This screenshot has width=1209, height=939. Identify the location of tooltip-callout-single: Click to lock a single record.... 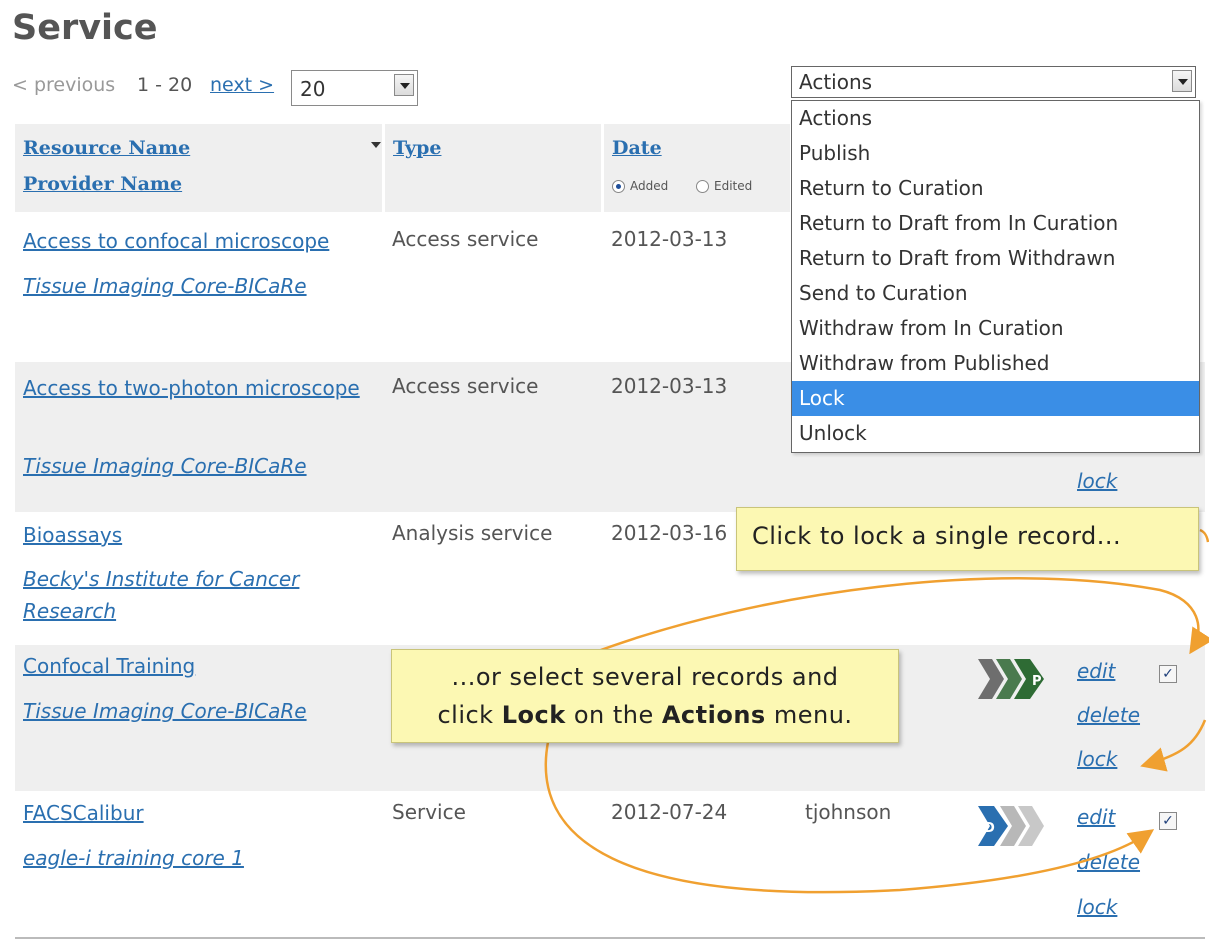
(967, 539).